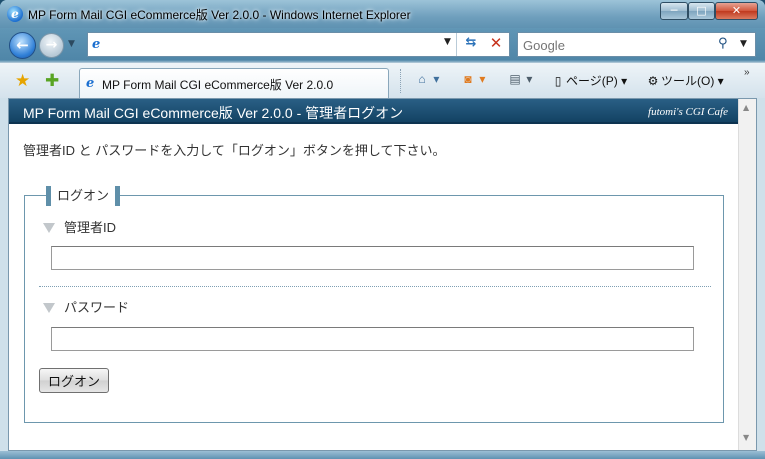 The width and height of the screenshot is (765, 459). I want to click on gear-icon: ⚙, so click(653, 81).